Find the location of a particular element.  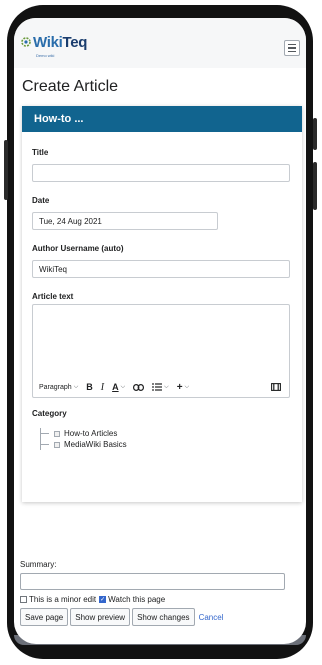

logo-wordmark: WikiTeq is located at coordinates (60, 42).